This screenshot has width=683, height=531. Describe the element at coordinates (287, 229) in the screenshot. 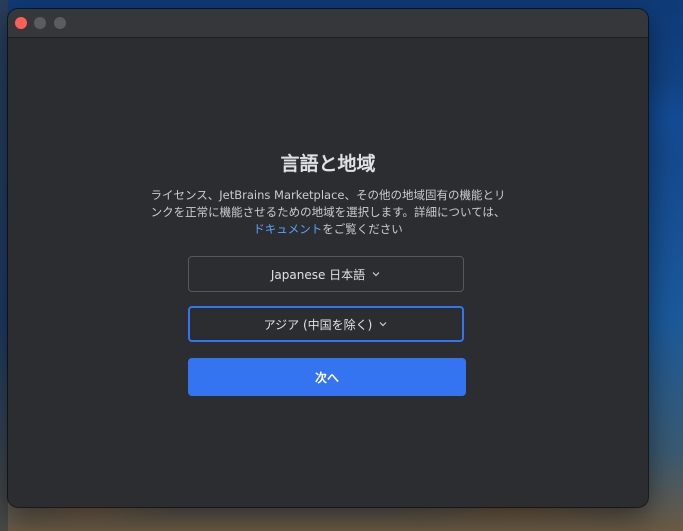

I see `documentation-link: ドキュメント` at that location.